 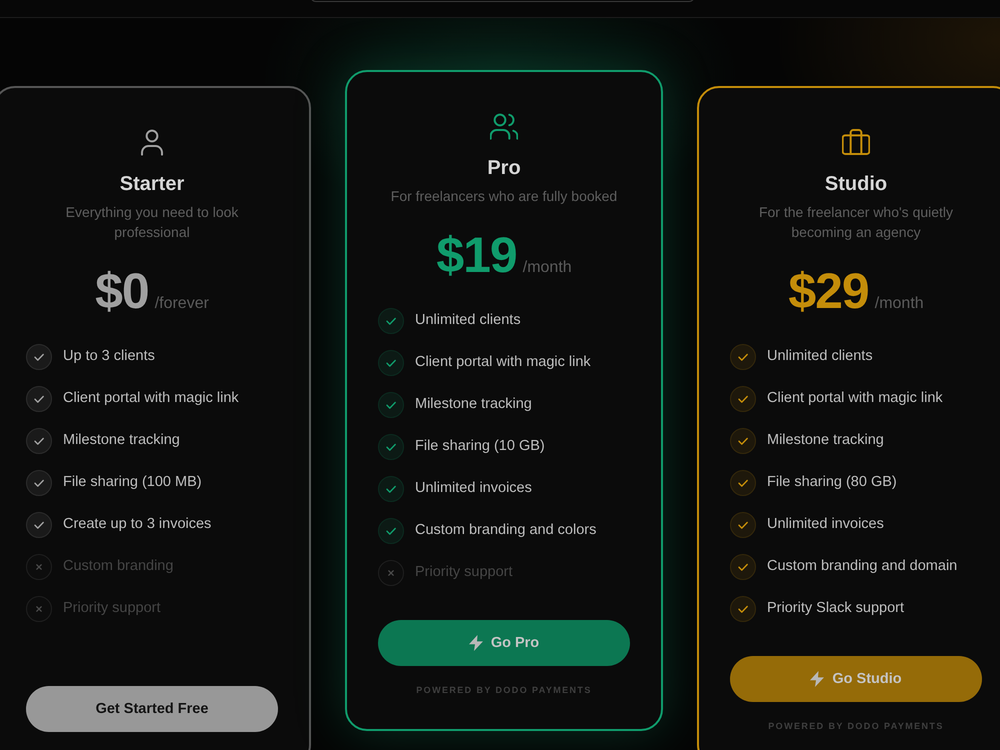 What do you see at coordinates (828, 291) in the screenshot?
I see `plan-price: $29` at bounding box center [828, 291].